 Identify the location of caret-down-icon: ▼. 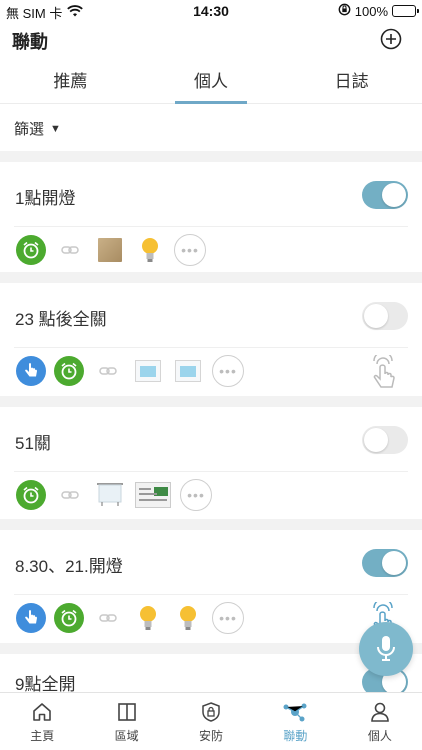
(55, 128).